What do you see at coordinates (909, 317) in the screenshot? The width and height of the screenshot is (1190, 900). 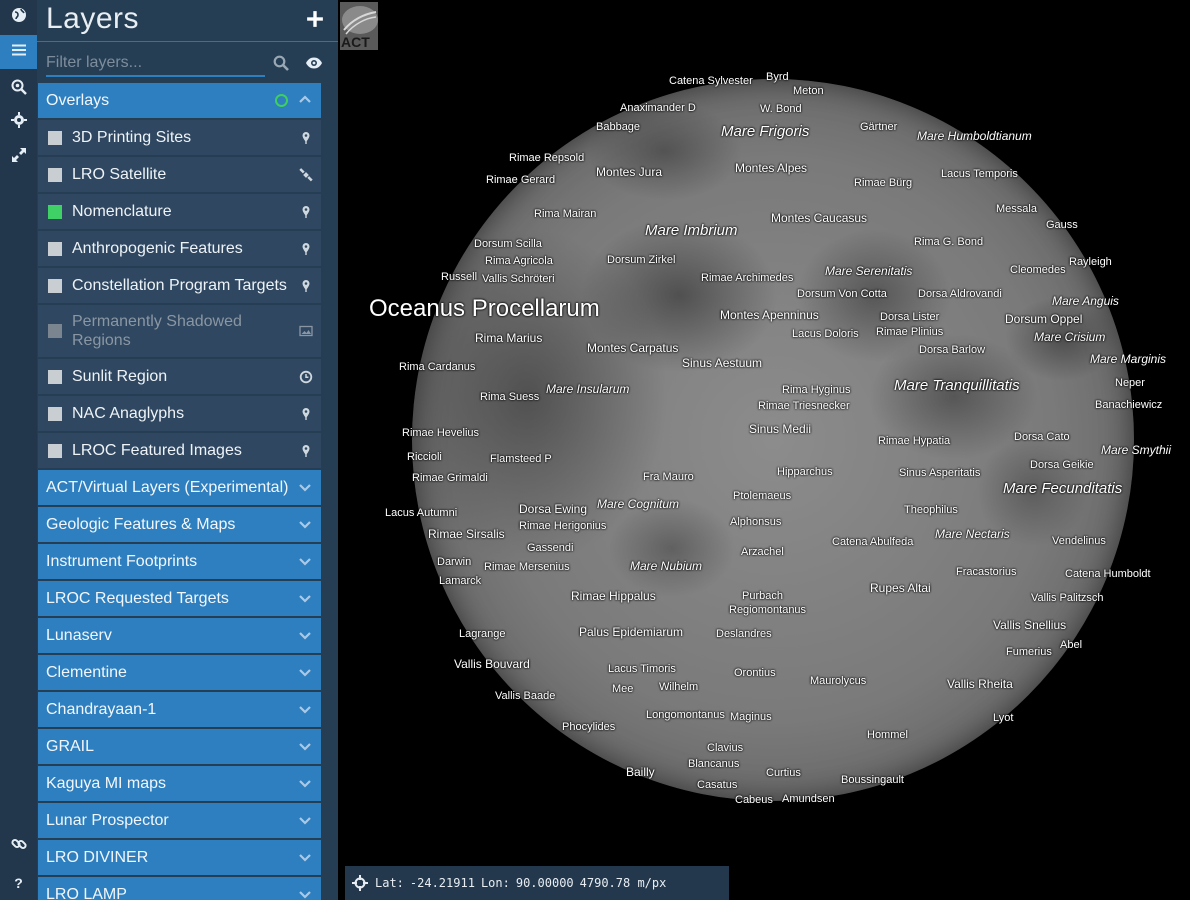 I see `feature-label: Dorsa Lister` at bounding box center [909, 317].